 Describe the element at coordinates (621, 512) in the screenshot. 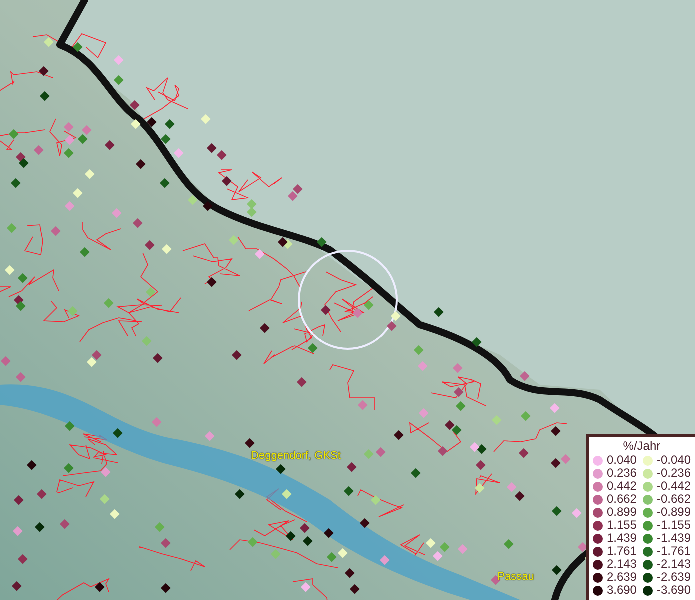

I see `legend-label: 0.899` at that location.